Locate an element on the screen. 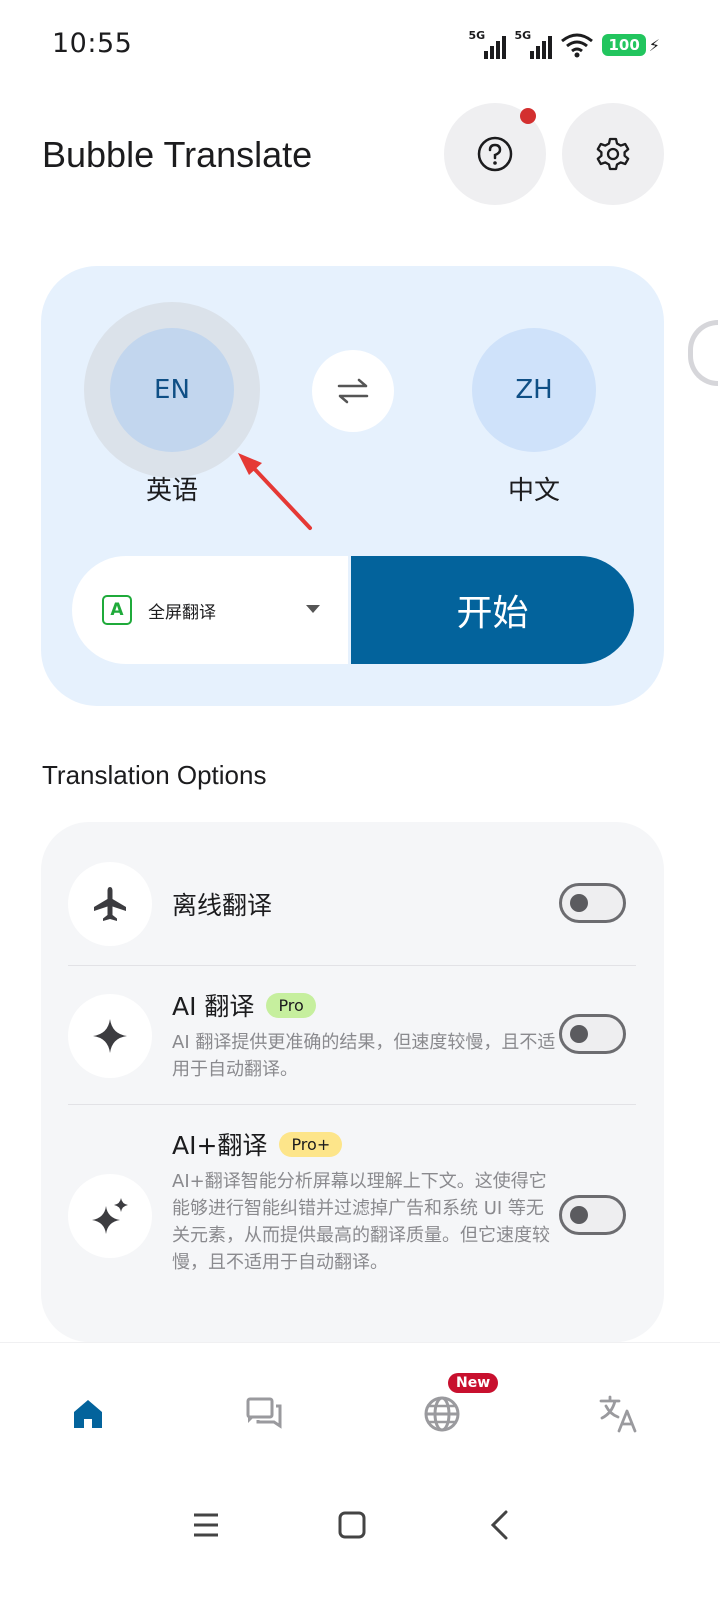 The image size is (720, 1600). help-circle-icon is located at coordinates (495, 154).